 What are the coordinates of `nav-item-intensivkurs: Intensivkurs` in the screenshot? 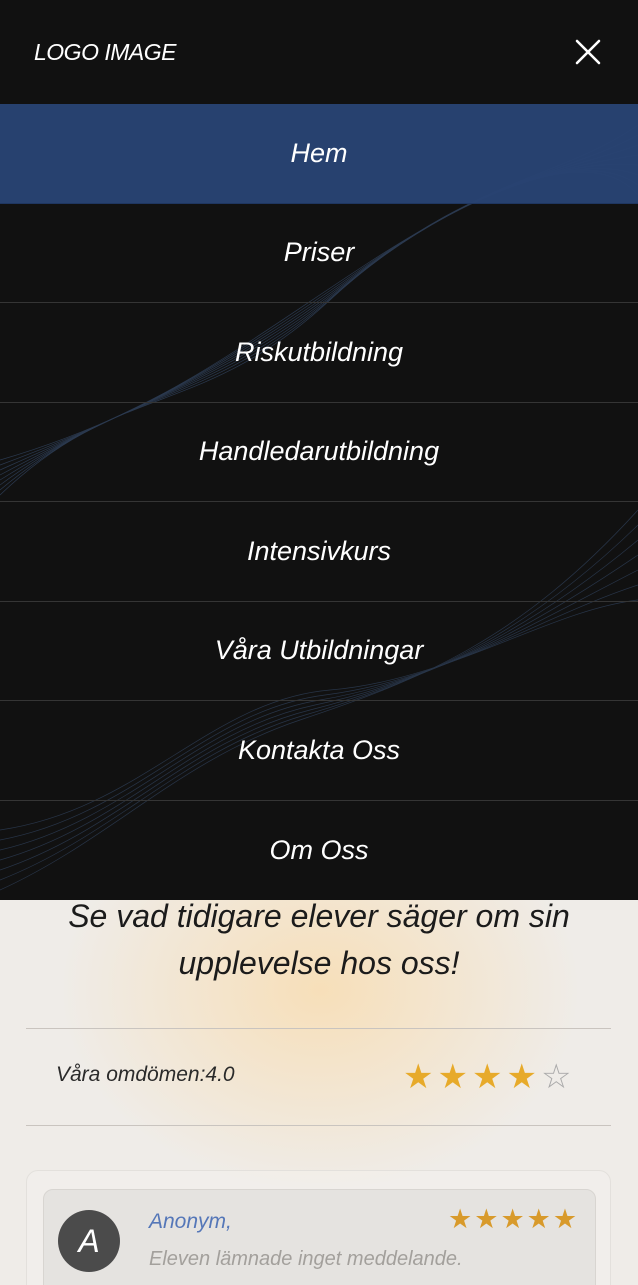 It's located at (319, 552).